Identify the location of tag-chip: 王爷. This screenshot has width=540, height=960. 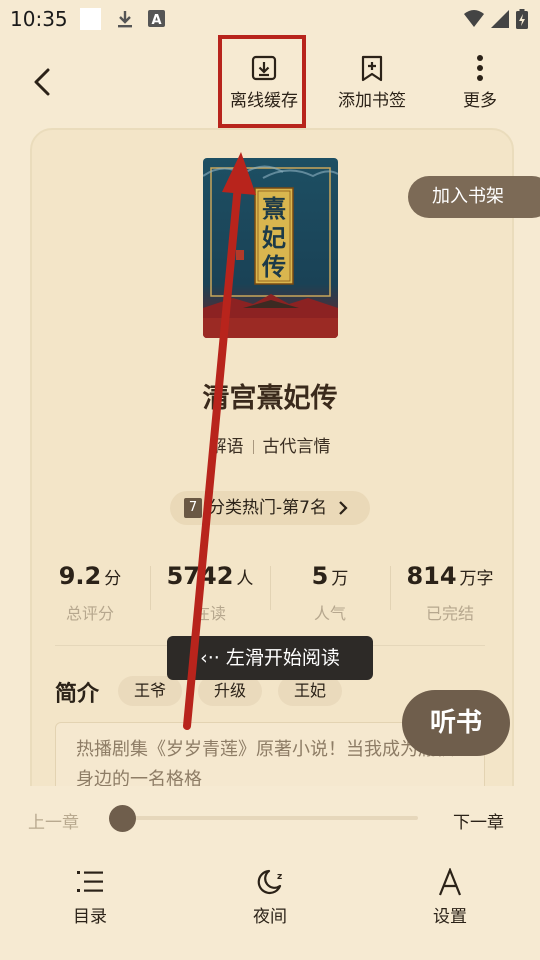
(150, 691).